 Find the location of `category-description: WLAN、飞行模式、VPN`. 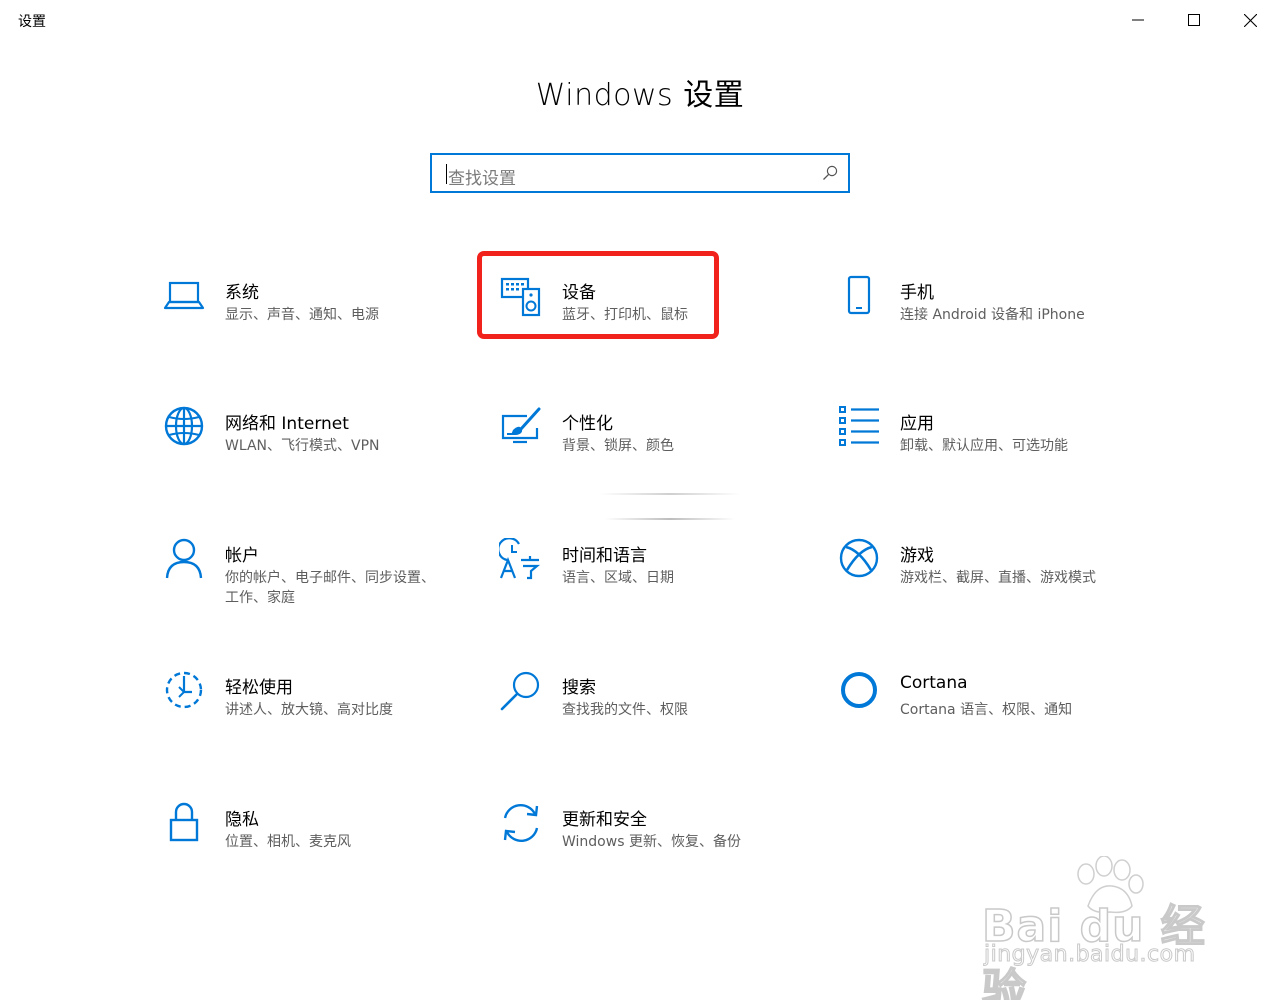

category-description: WLAN、飞行模式、VPN is located at coordinates (302, 446).